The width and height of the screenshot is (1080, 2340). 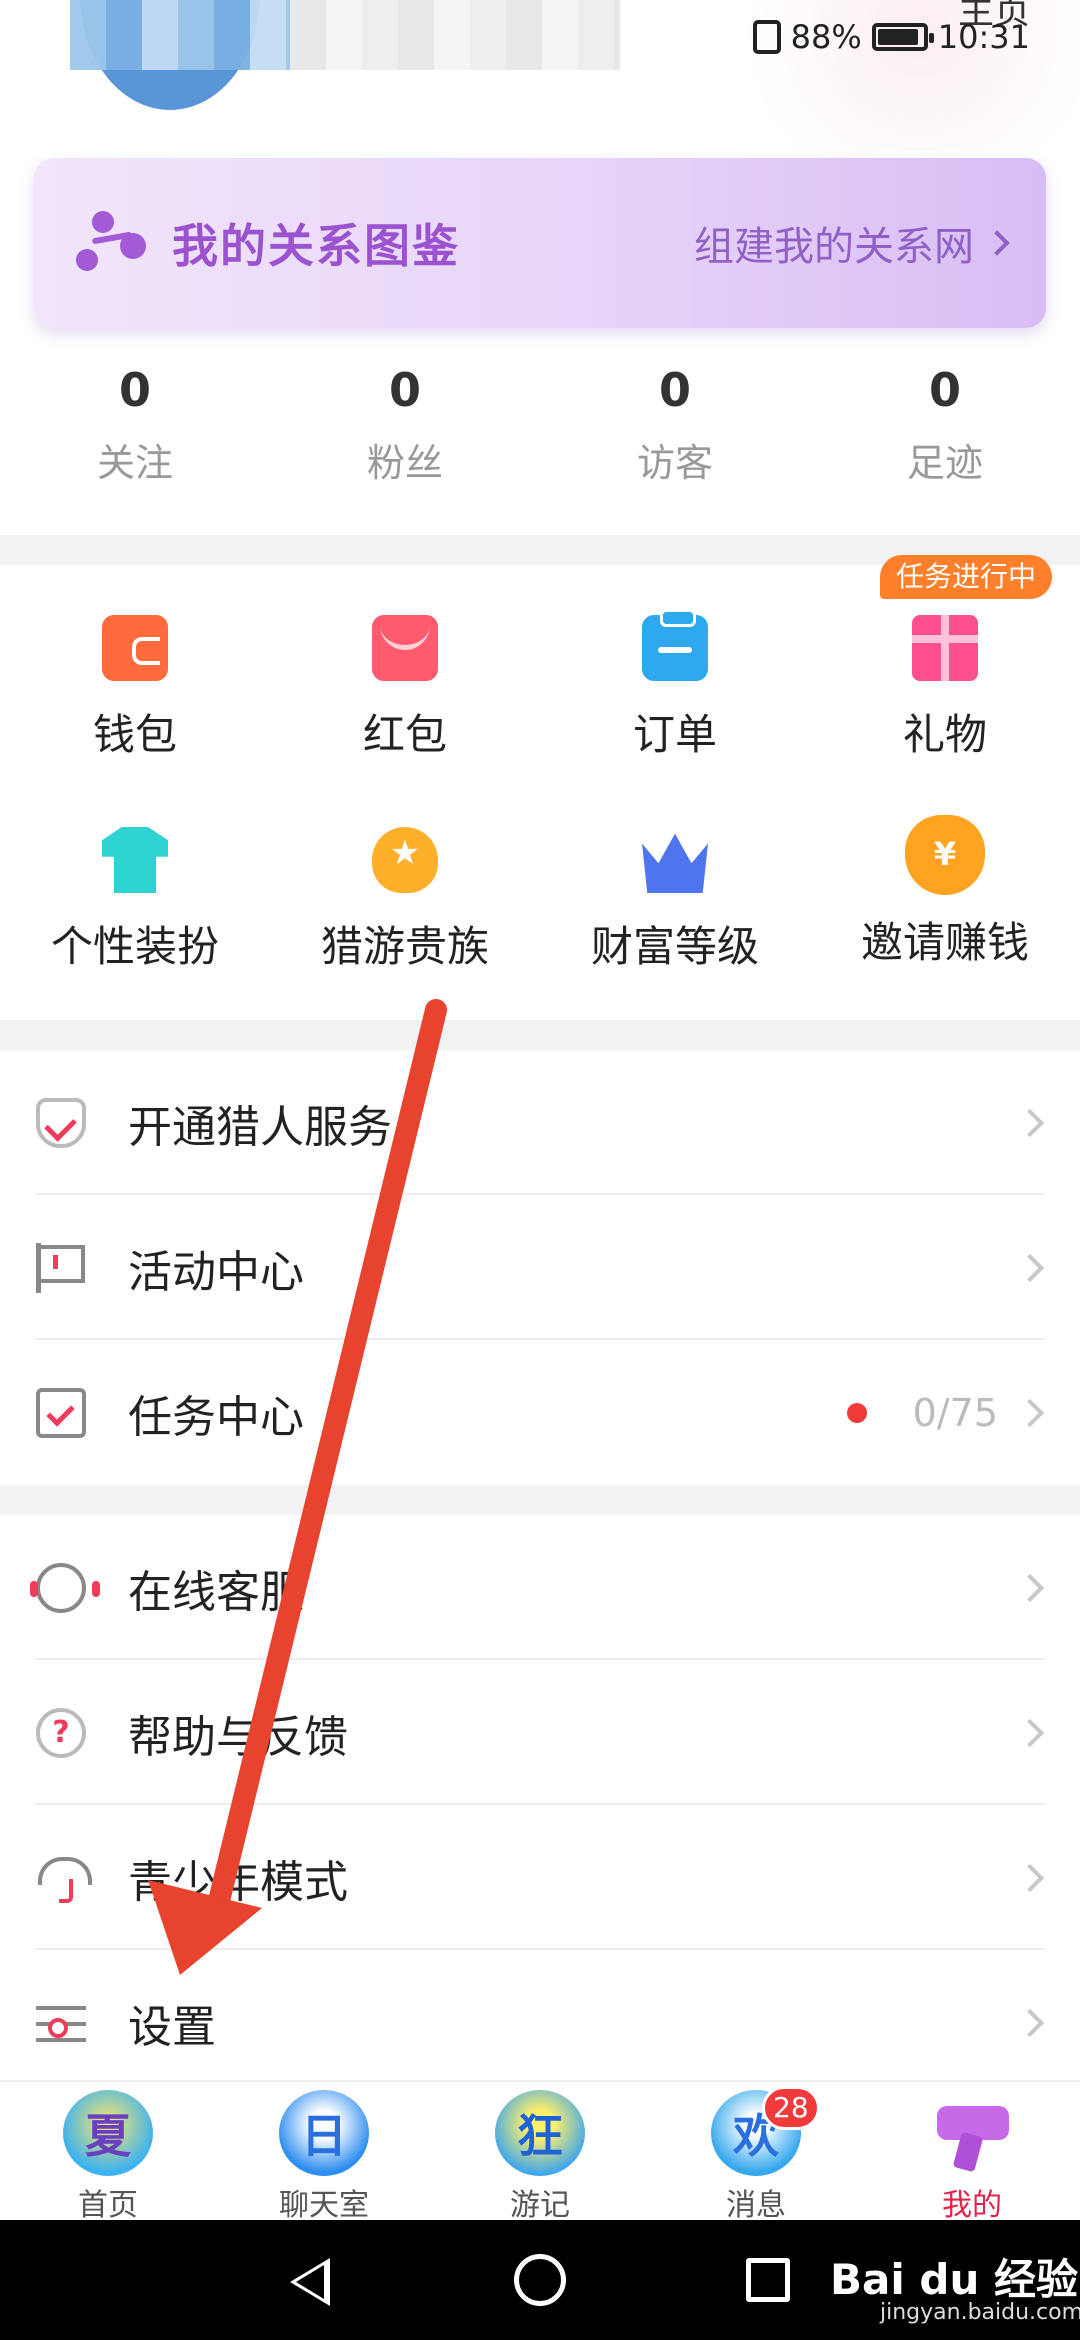 What do you see at coordinates (674, 946) in the screenshot?
I see `grid-item-label: 财富等级` at bounding box center [674, 946].